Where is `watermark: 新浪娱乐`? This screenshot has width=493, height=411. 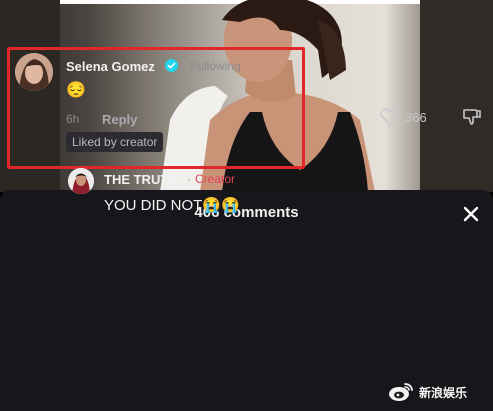 watermark: 新浪娱乐 is located at coordinates (427, 392).